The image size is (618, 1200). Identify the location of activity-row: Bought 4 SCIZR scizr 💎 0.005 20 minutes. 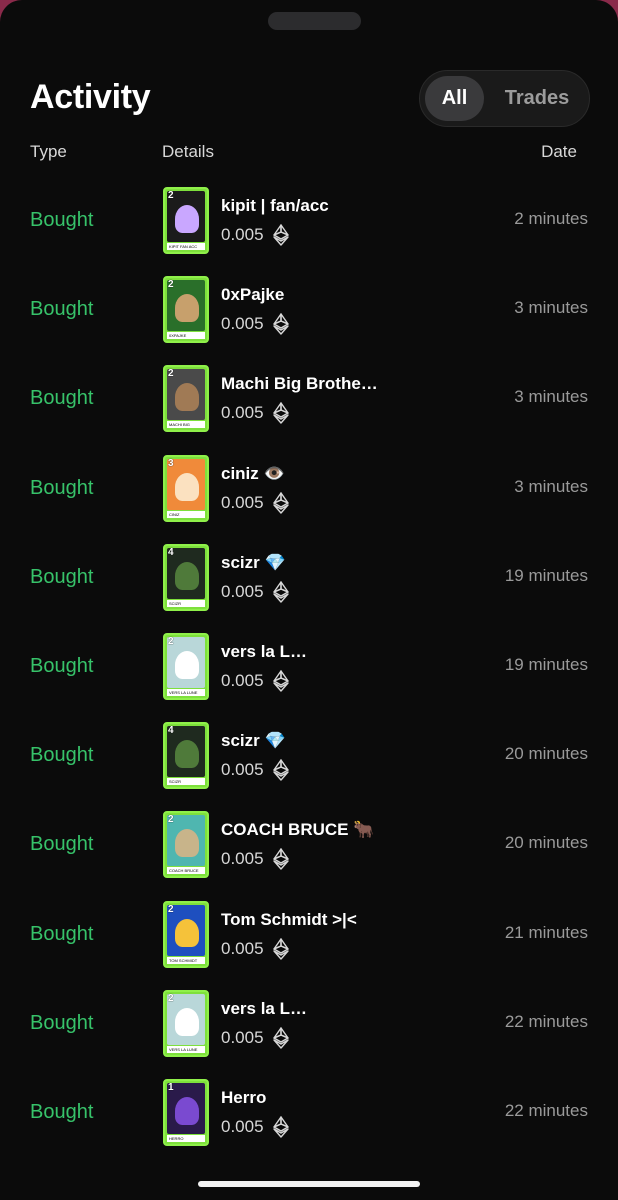
(309, 759).